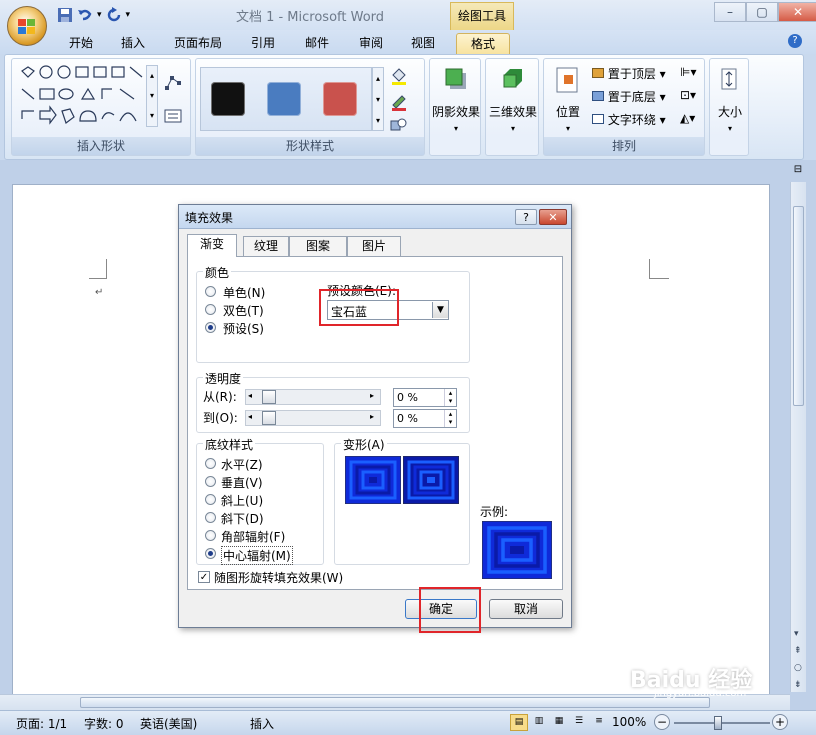 This screenshot has width=816, height=735. Describe the element at coordinates (568, 118) in the screenshot. I see `position-button: 位置 ▾` at that location.